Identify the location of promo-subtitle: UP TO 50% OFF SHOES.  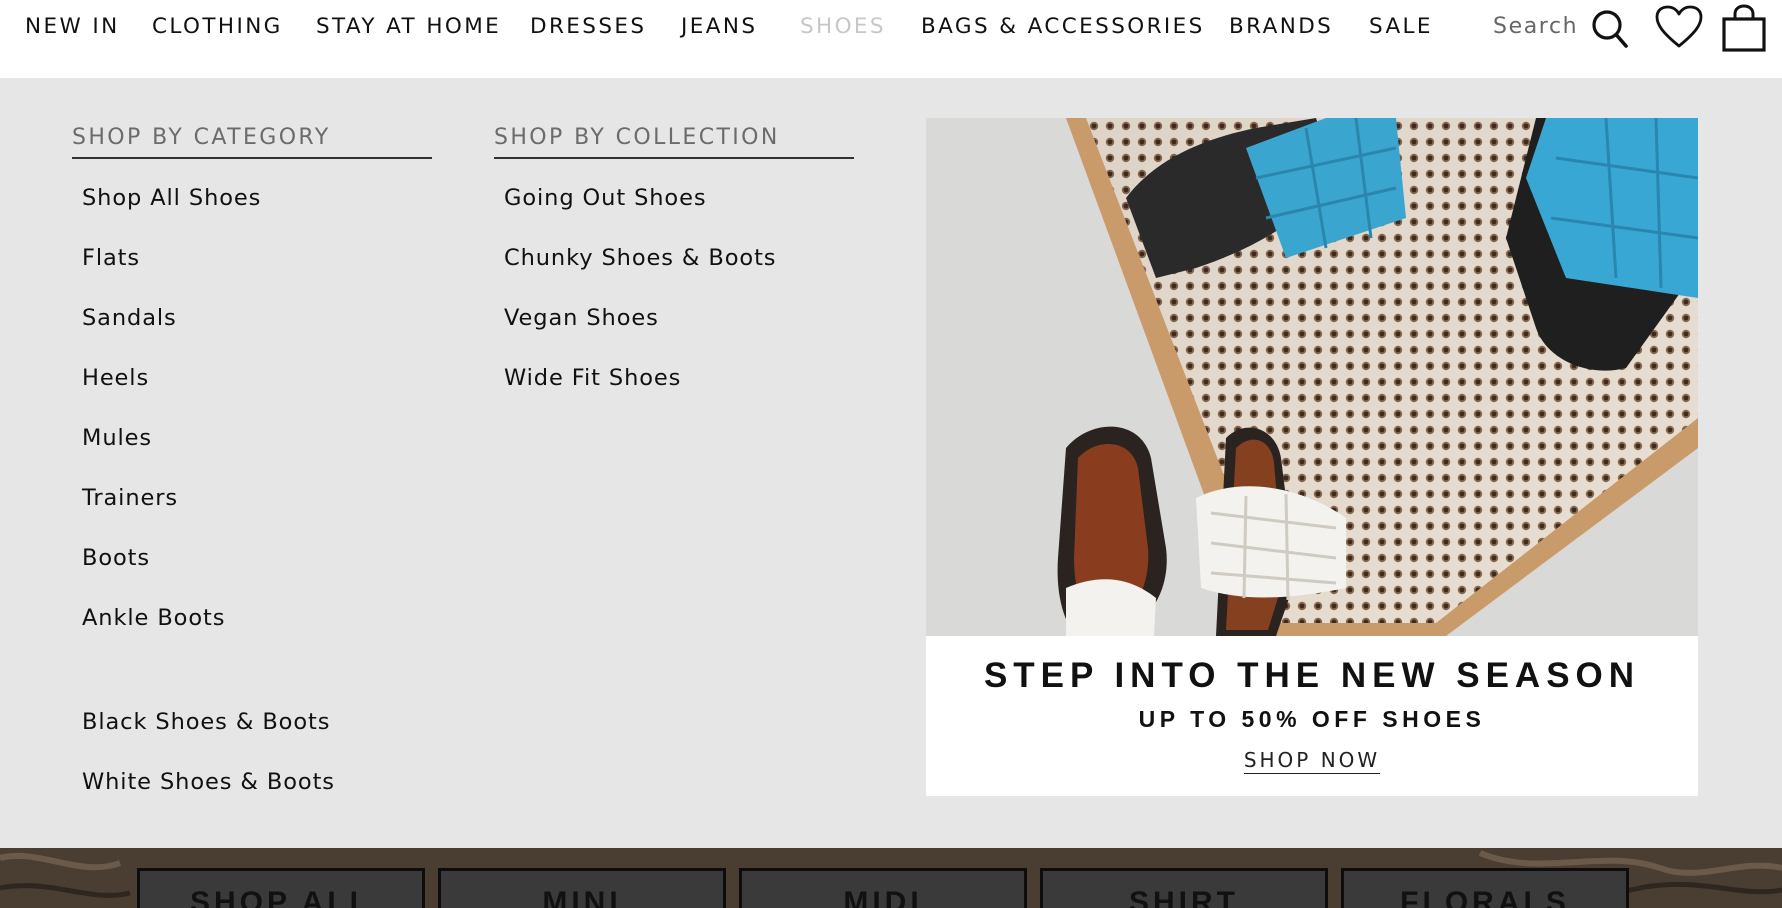
(1312, 719).